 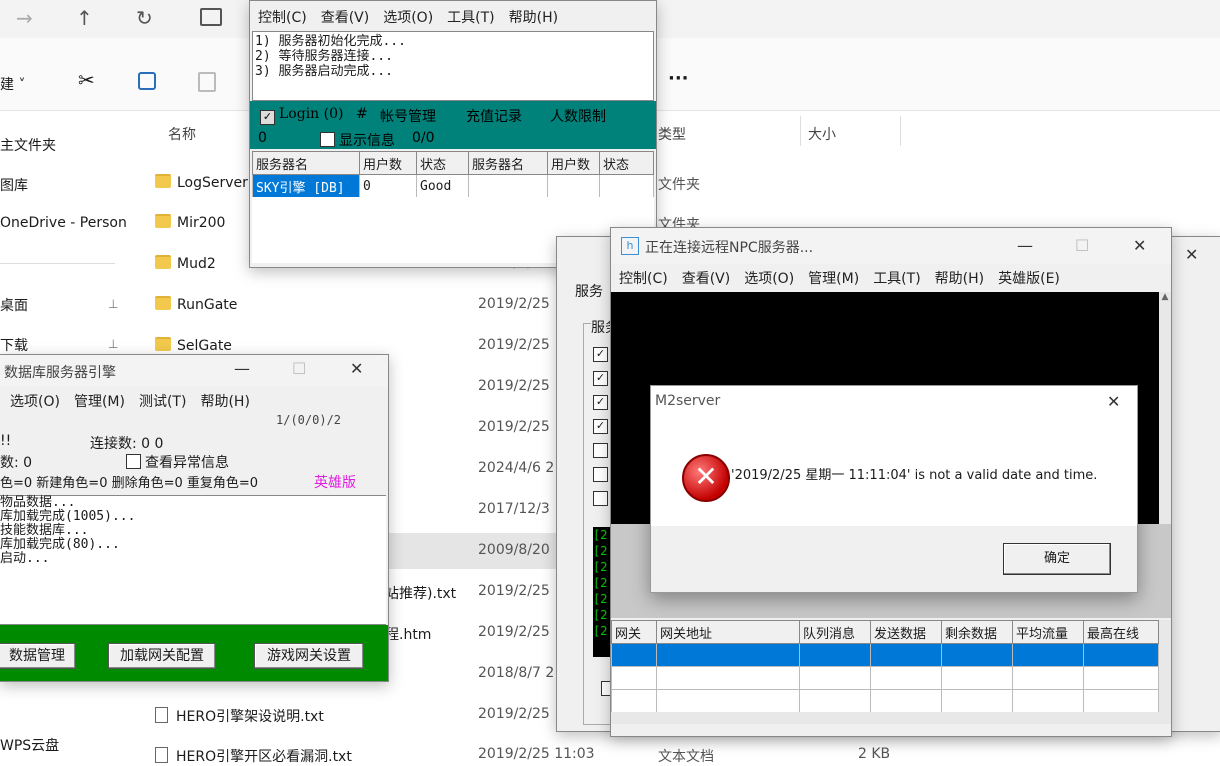 What do you see at coordinates (14, 185) in the screenshot?
I see `sidebar-item-gallery: 图库` at bounding box center [14, 185].